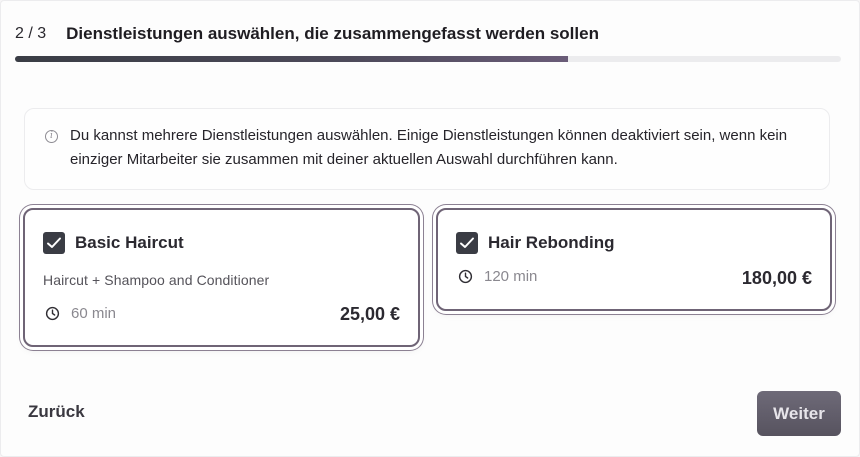 This screenshot has height=457, width=860. I want to click on service-name: Hair Rebonding, so click(551, 242).